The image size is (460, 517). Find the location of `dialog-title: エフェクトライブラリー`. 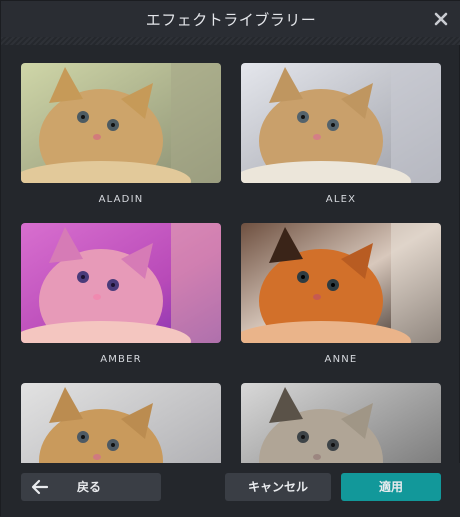

dialog-title: エフェクトライブラリー is located at coordinates (231, 20).